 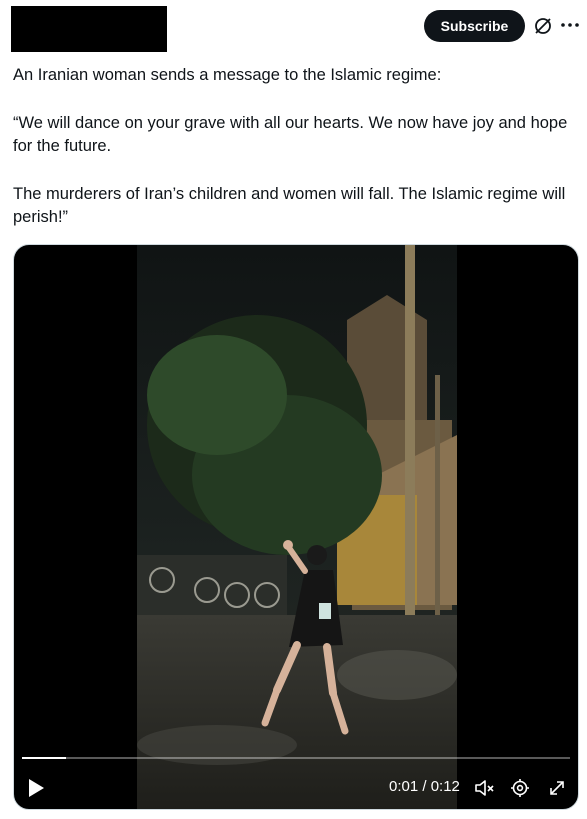 What do you see at coordinates (485, 788) in the screenshot?
I see `mute-icon` at bounding box center [485, 788].